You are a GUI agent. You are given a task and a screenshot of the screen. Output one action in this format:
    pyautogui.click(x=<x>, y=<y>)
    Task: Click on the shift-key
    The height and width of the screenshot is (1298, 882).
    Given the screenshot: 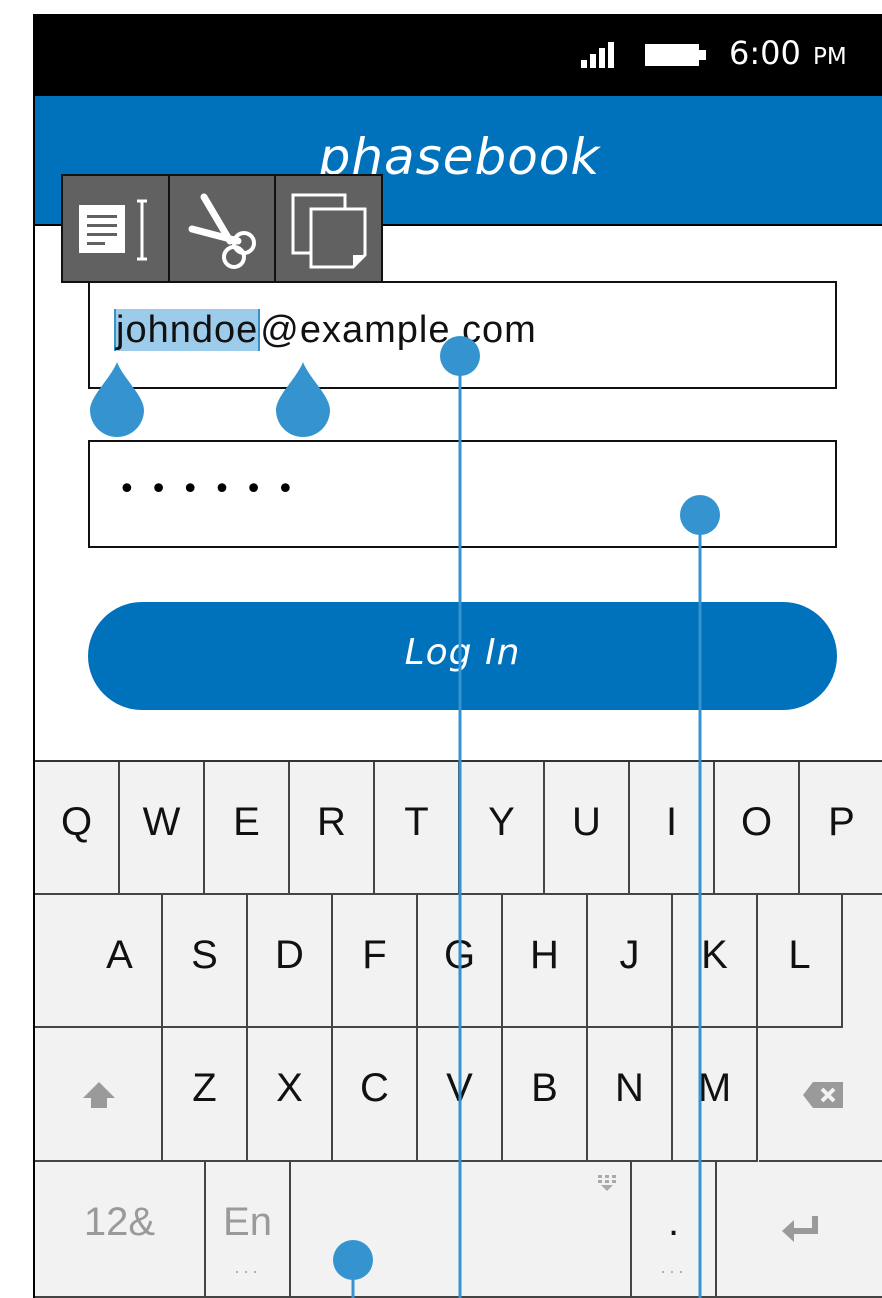 What is the action you would take?
    pyautogui.click(x=99, y=1095)
    